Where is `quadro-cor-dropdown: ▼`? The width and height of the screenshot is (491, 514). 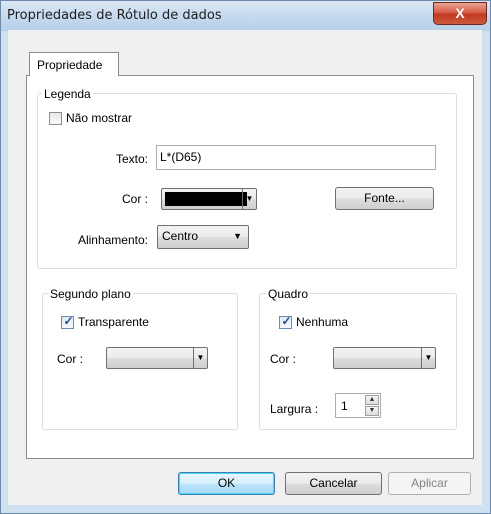
quadro-cor-dropdown: ▼ is located at coordinates (384, 358).